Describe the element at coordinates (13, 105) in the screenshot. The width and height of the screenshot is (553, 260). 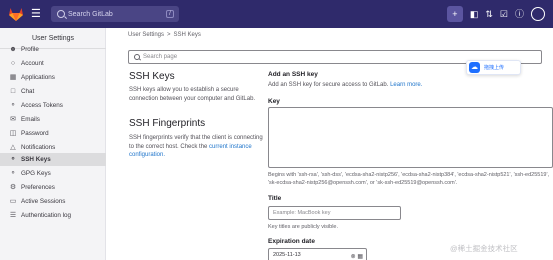
I see `key-icon: ⚬` at that location.